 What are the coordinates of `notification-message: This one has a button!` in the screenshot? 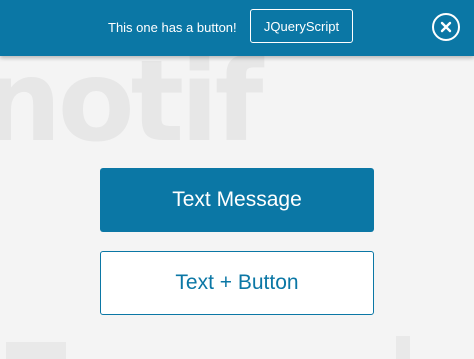 It's located at (172, 27).